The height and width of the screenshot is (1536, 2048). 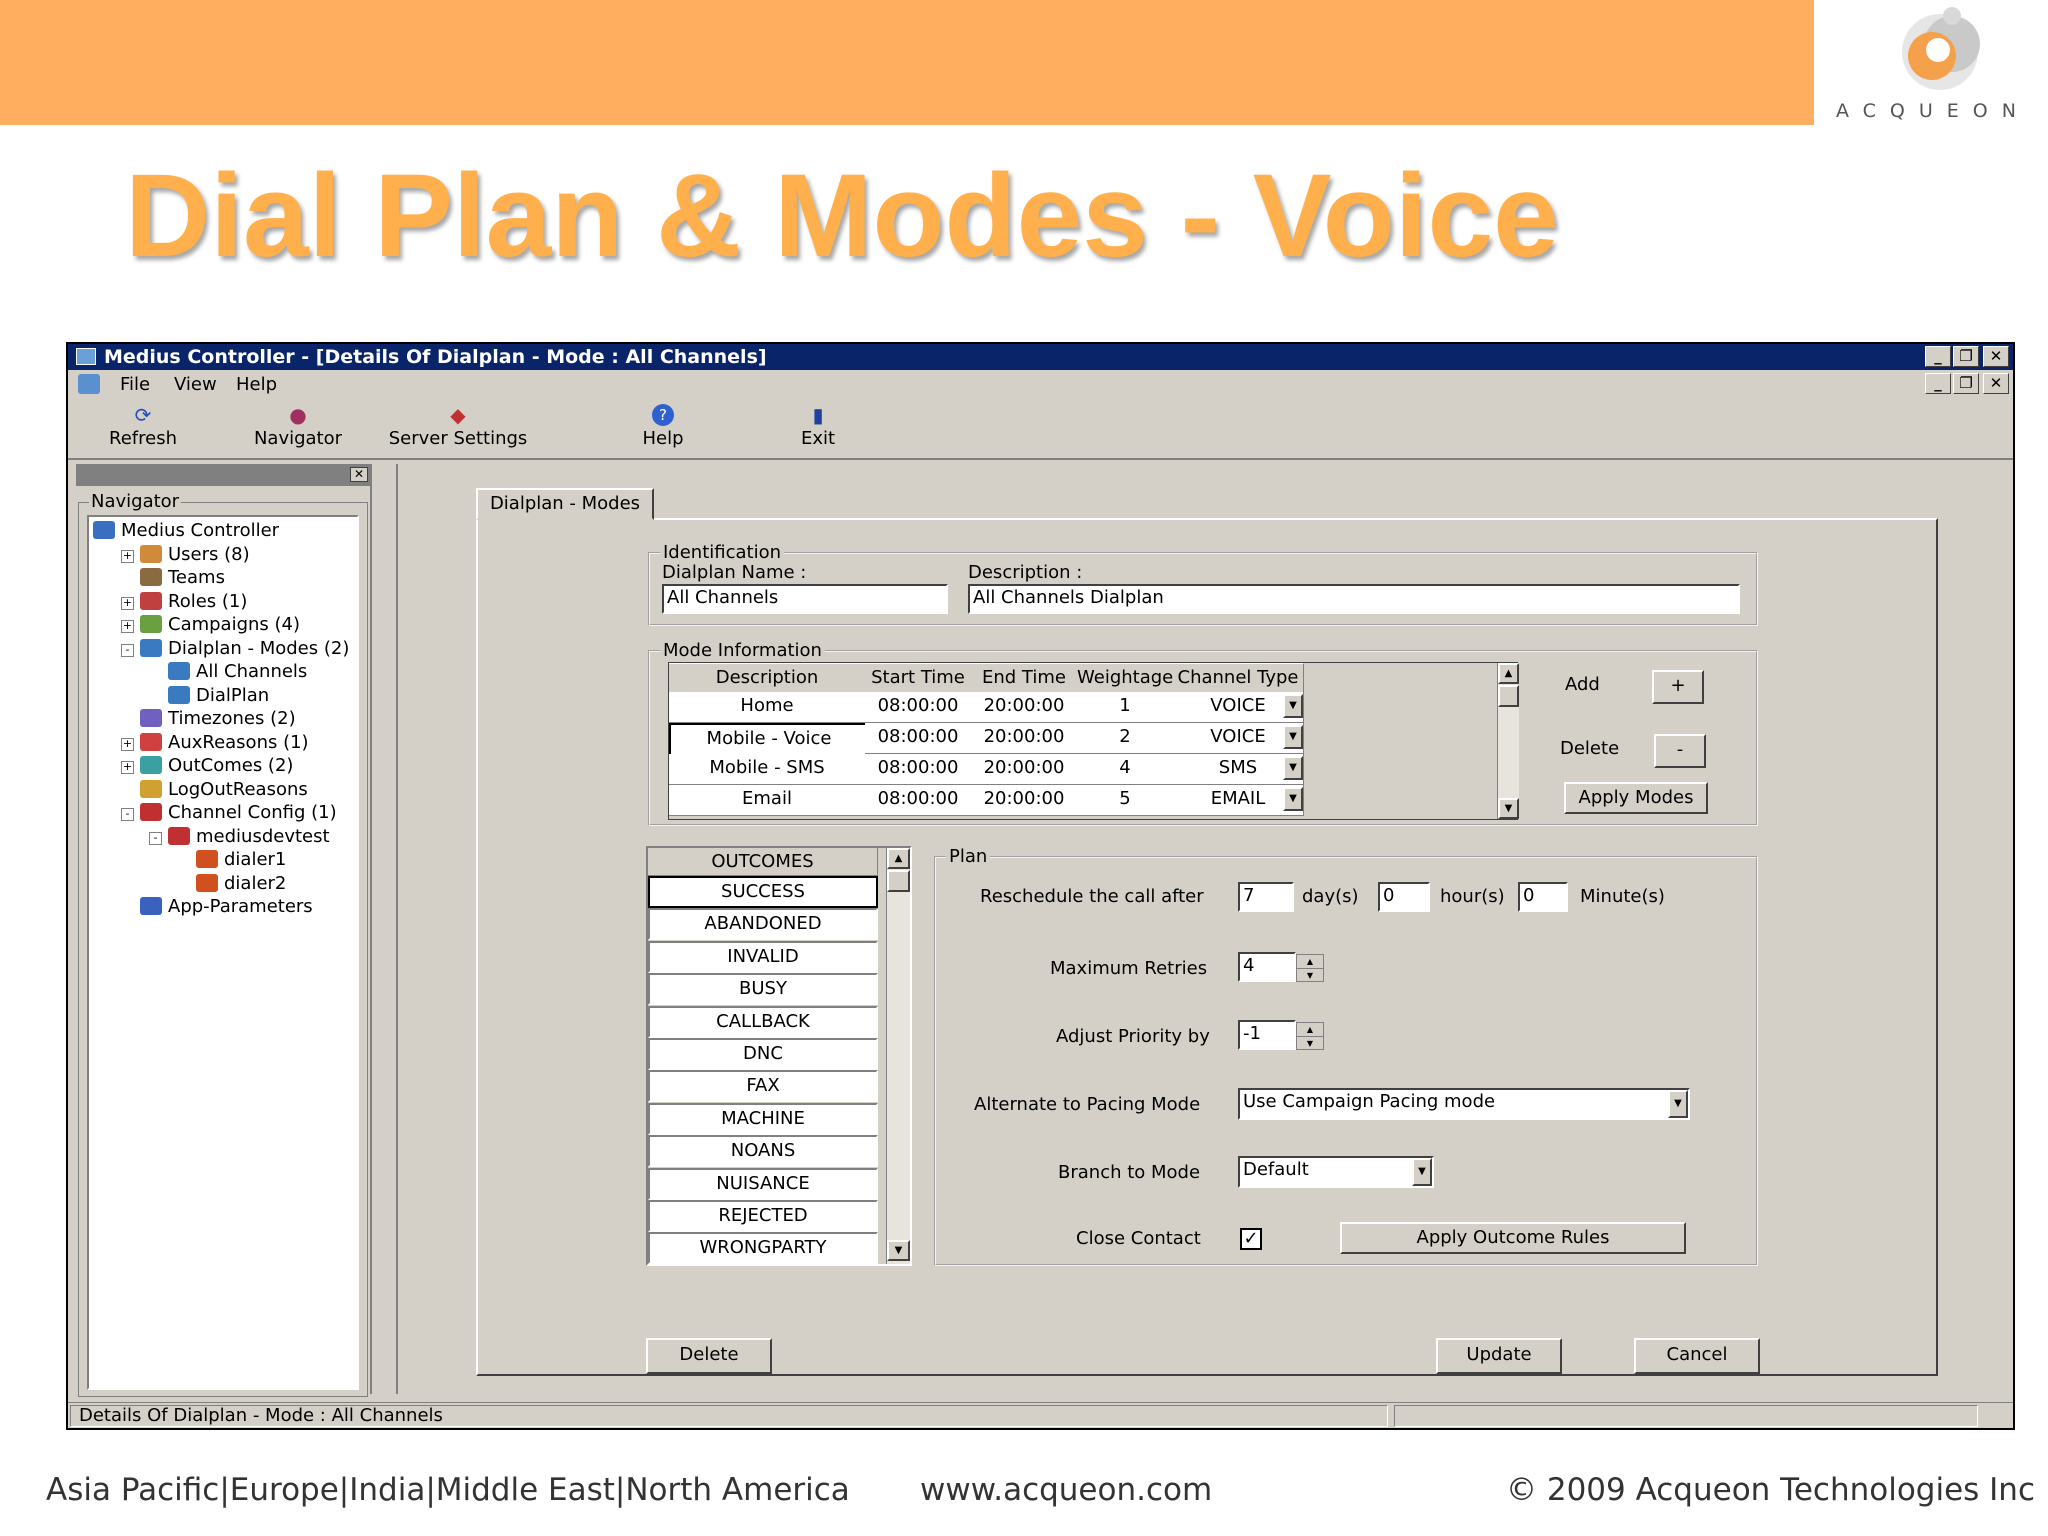 I want to click on menu-help: Help, so click(x=256, y=384).